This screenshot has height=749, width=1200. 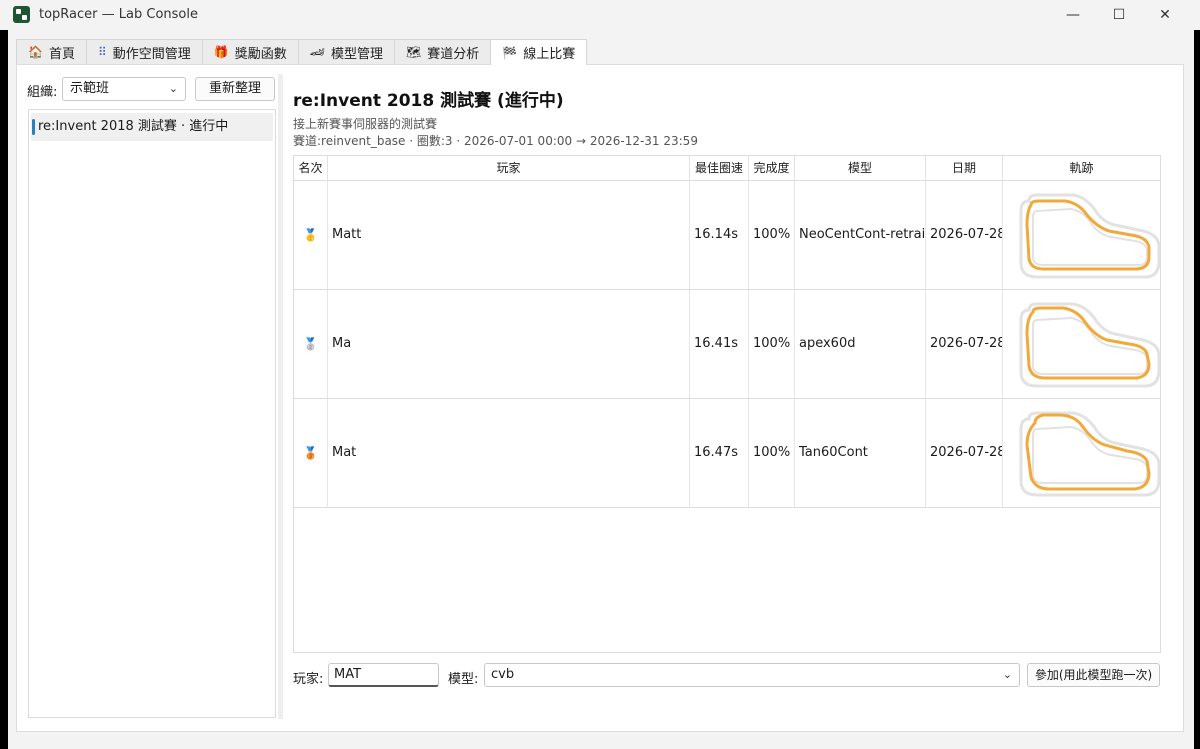 What do you see at coordinates (719, 168) in the screenshot?
I see `column-header-best-lap: 最佳圈速` at bounding box center [719, 168].